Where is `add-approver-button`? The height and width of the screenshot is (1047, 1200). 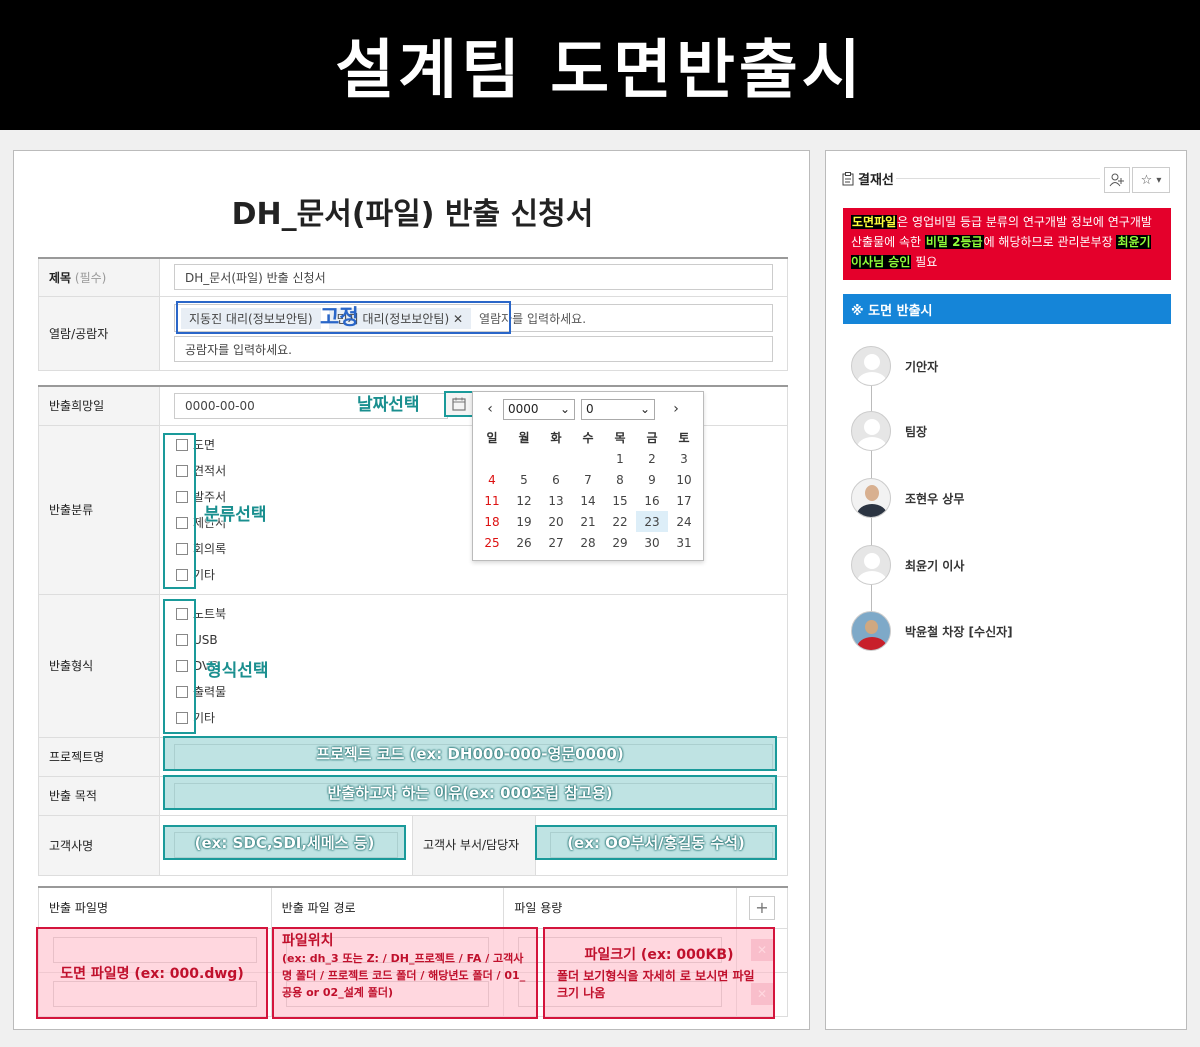 add-approver-button is located at coordinates (1117, 180).